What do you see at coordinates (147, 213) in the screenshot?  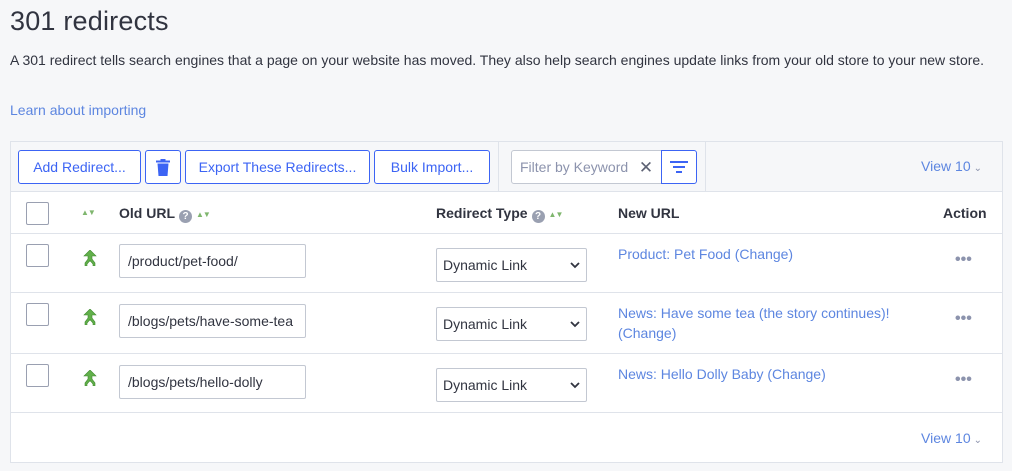 I see `column-header-label: Old URL` at bounding box center [147, 213].